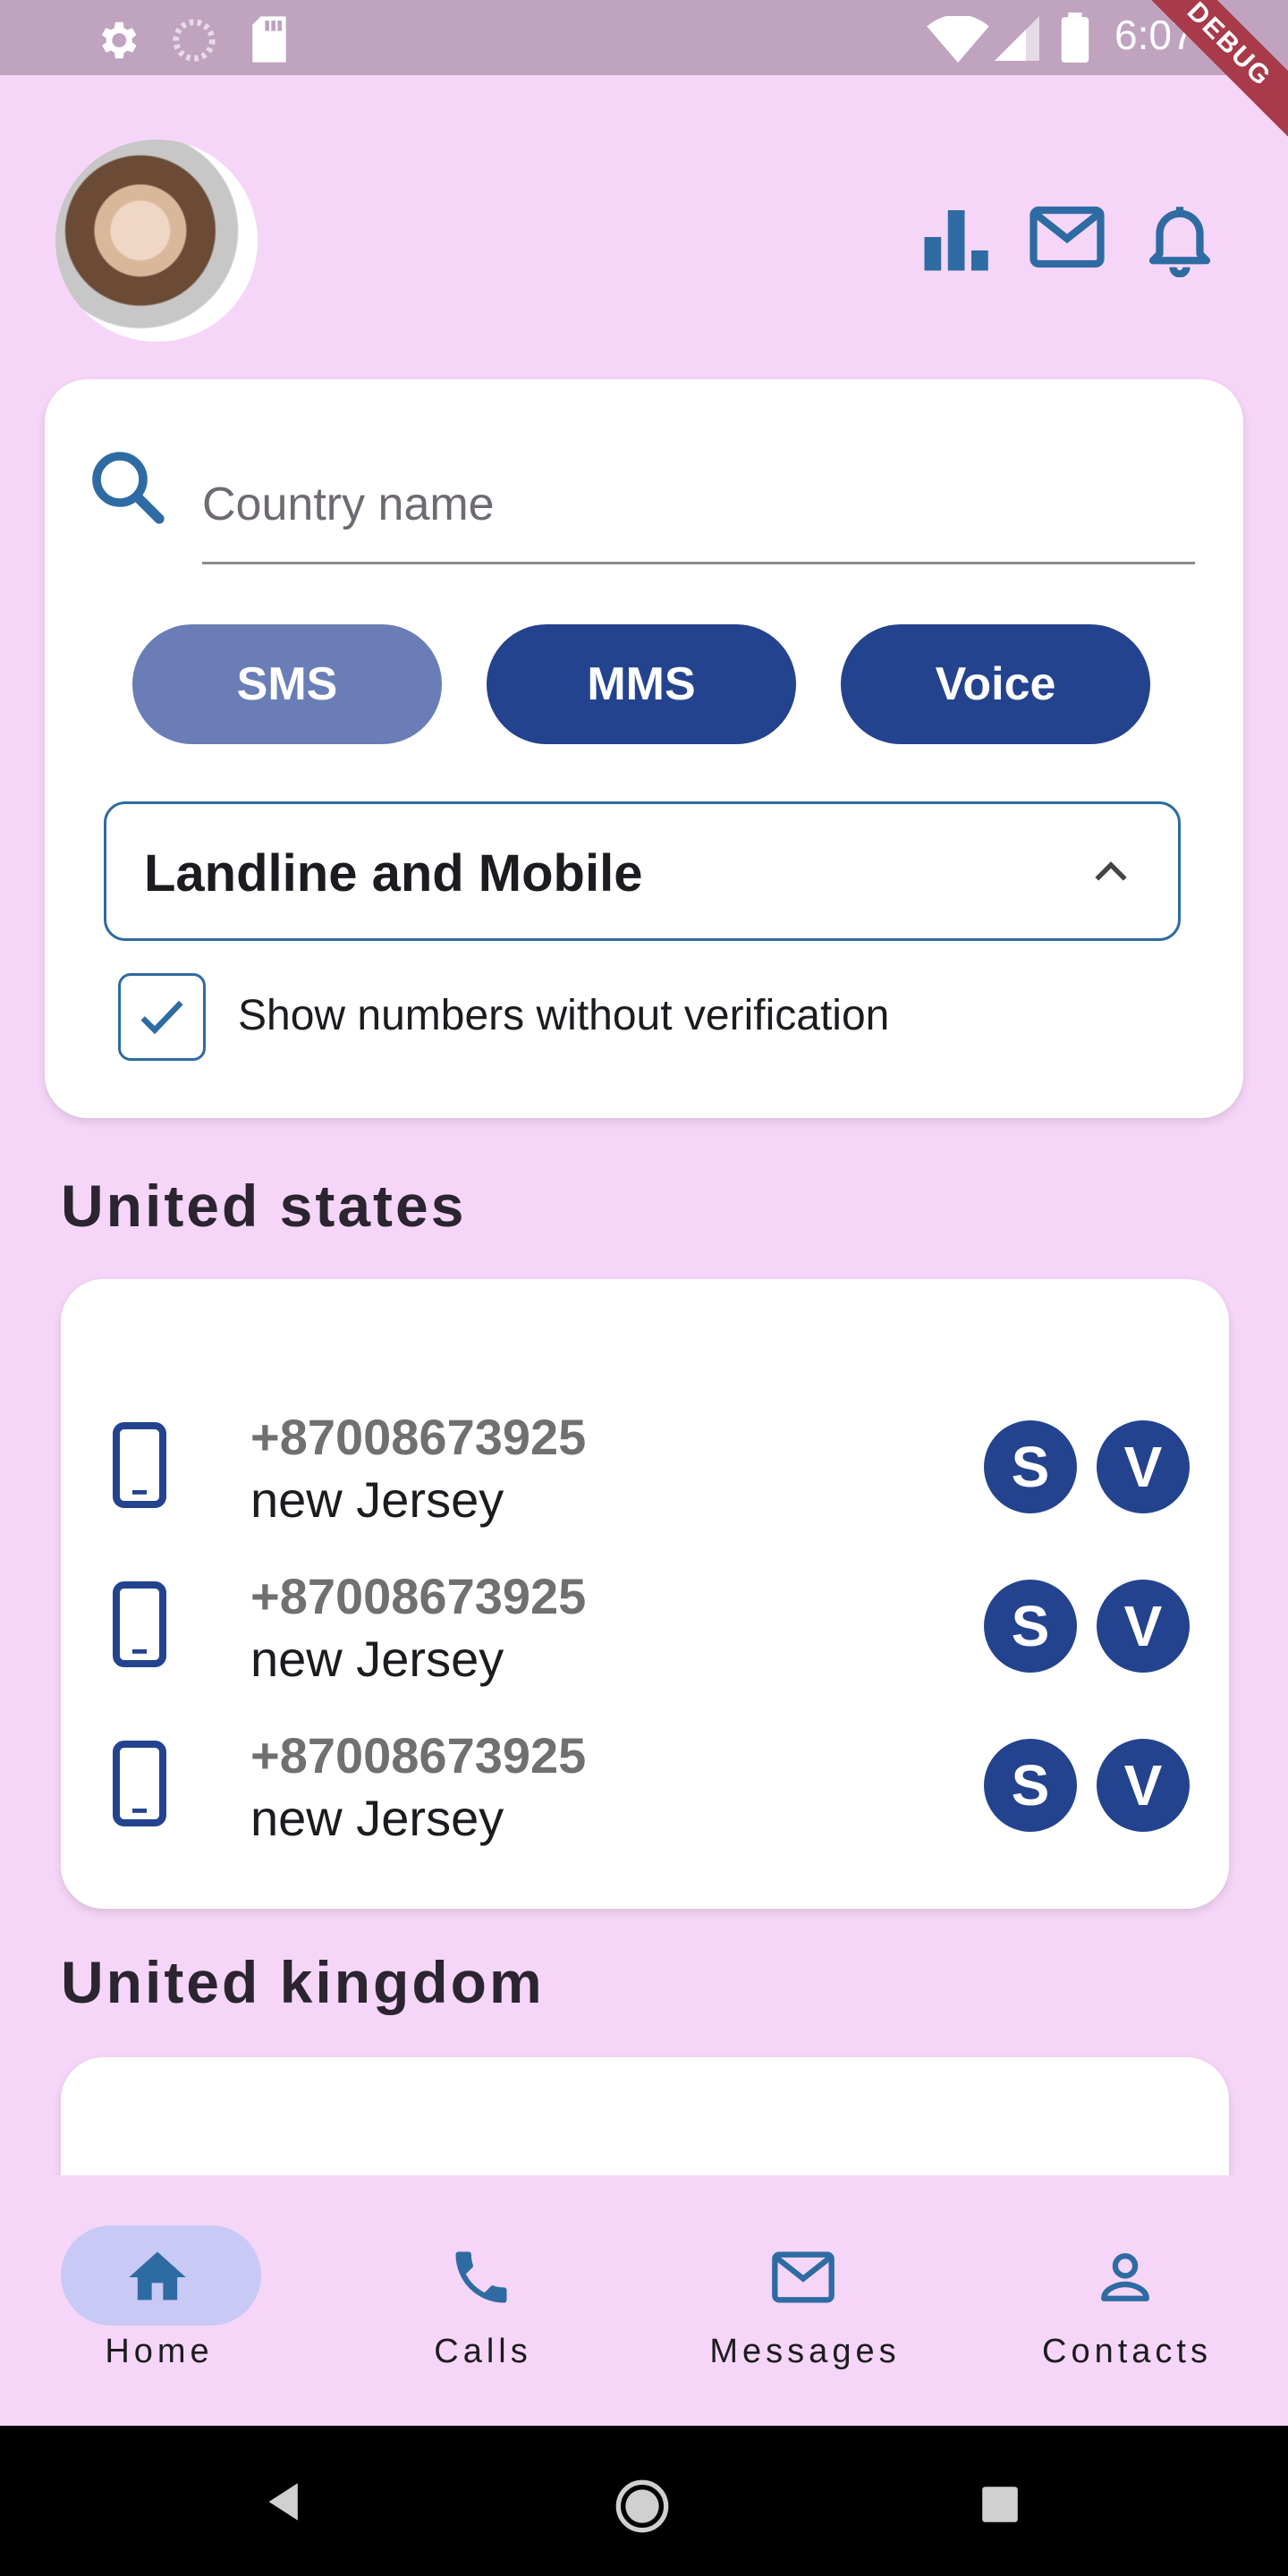 The height and width of the screenshot is (2576, 1288). What do you see at coordinates (642, 2506) in the screenshot?
I see `home-circle-icon` at bounding box center [642, 2506].